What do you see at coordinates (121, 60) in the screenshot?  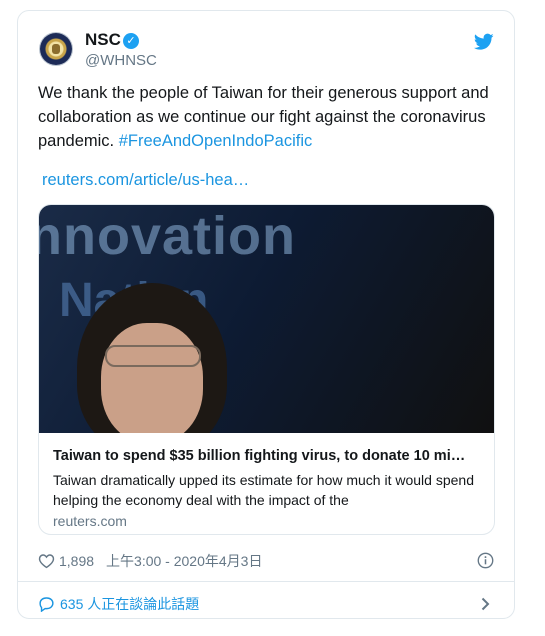 I see `account-handle: @WHNSC` at bounding box center [121, 60].